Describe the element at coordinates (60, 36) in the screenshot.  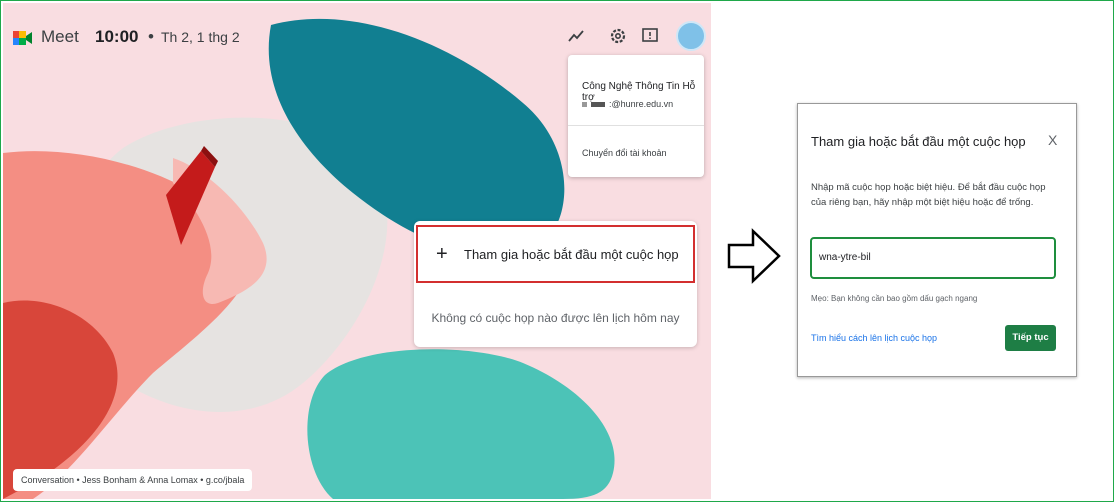
I see `app-name: Meet` at that location.